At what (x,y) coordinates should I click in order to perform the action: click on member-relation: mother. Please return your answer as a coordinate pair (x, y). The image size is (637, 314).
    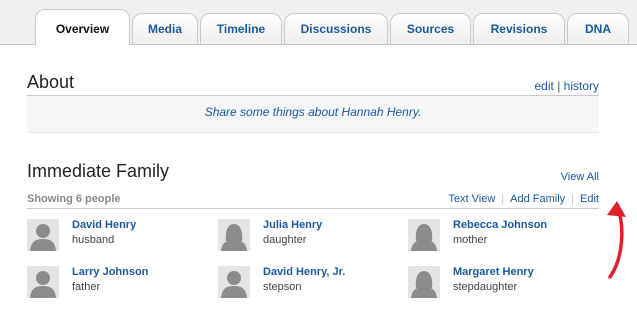
    Looking at the image, I should click on (470, 240).